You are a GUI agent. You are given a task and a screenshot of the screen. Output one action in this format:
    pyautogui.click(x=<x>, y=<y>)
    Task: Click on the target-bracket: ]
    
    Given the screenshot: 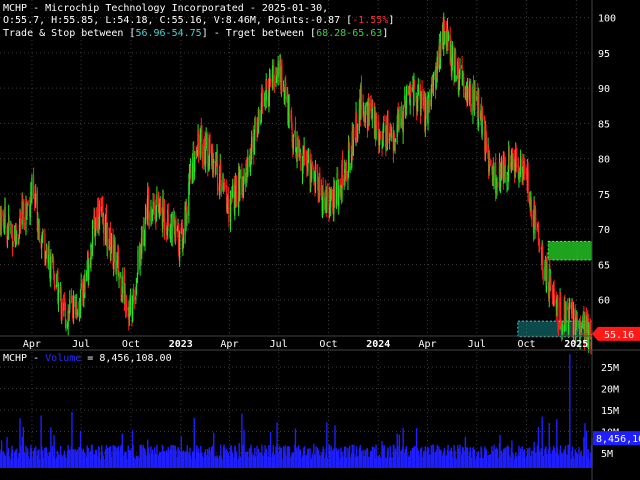 What is the action you would take?
    pyautogui.click(x=385, y=33)
    